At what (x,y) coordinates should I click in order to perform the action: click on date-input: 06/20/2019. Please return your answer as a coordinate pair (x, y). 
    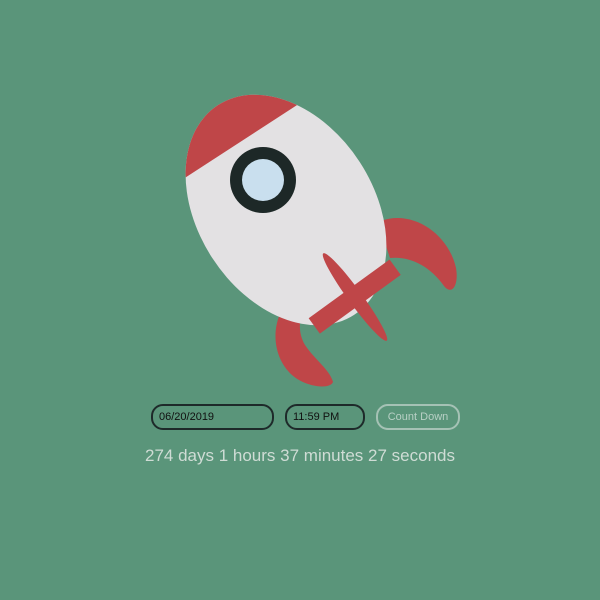
    Looking at the image, I should click on (212, 417).